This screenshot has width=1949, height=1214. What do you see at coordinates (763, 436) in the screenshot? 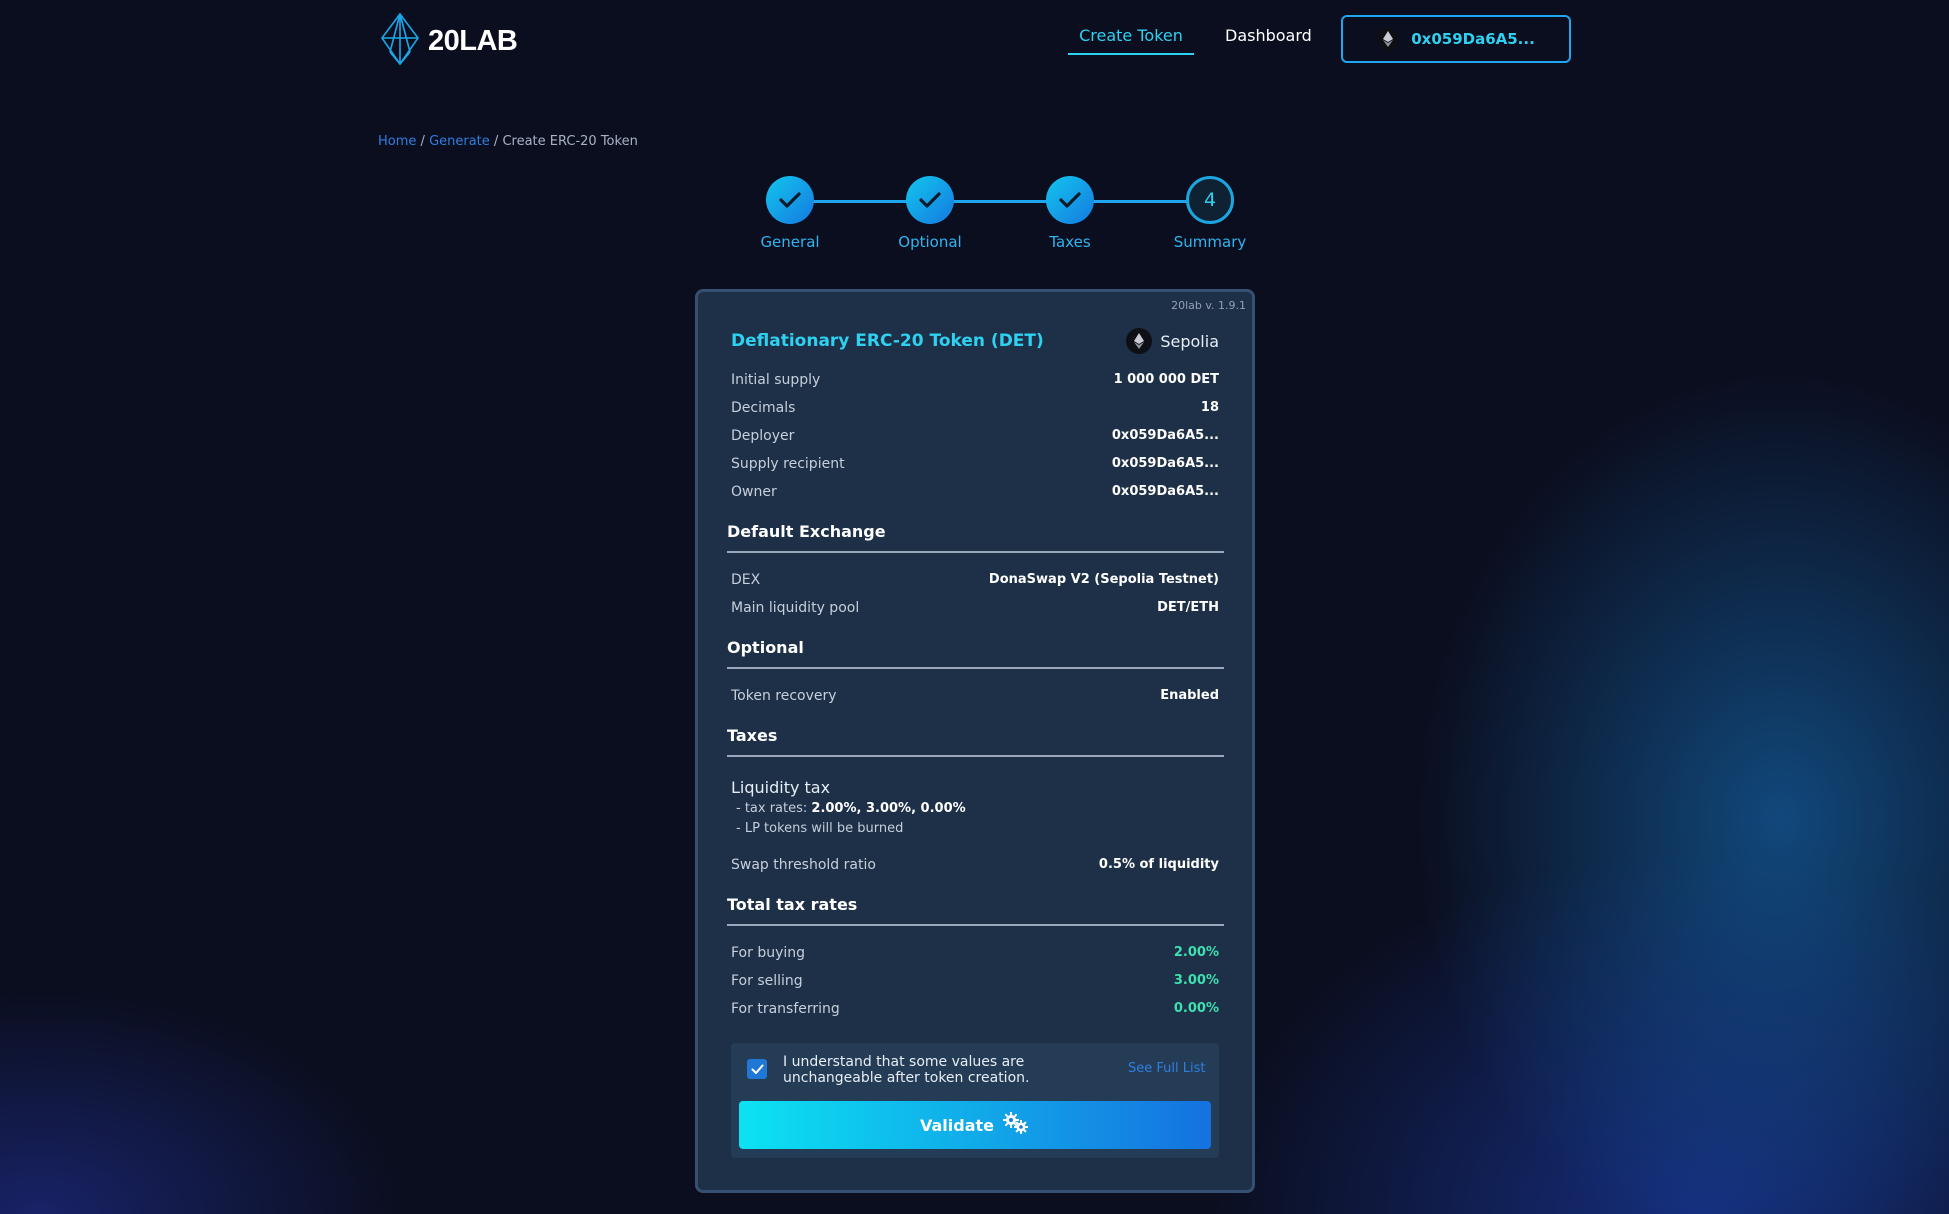
I see `row-label: Deployer` at bounding box center [763, 436].